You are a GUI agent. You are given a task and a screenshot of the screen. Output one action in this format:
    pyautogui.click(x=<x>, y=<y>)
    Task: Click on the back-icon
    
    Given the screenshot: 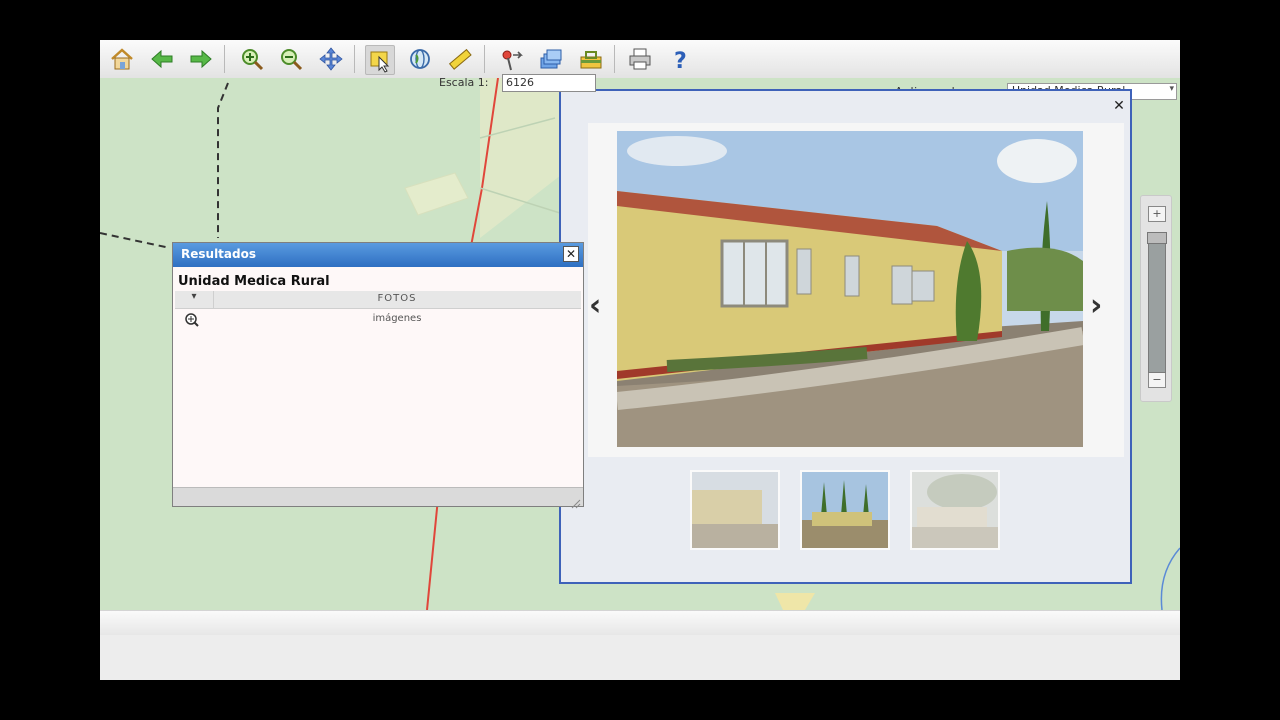 What is the action you would take?
    pyautogui.click(x=162, y=59)
    